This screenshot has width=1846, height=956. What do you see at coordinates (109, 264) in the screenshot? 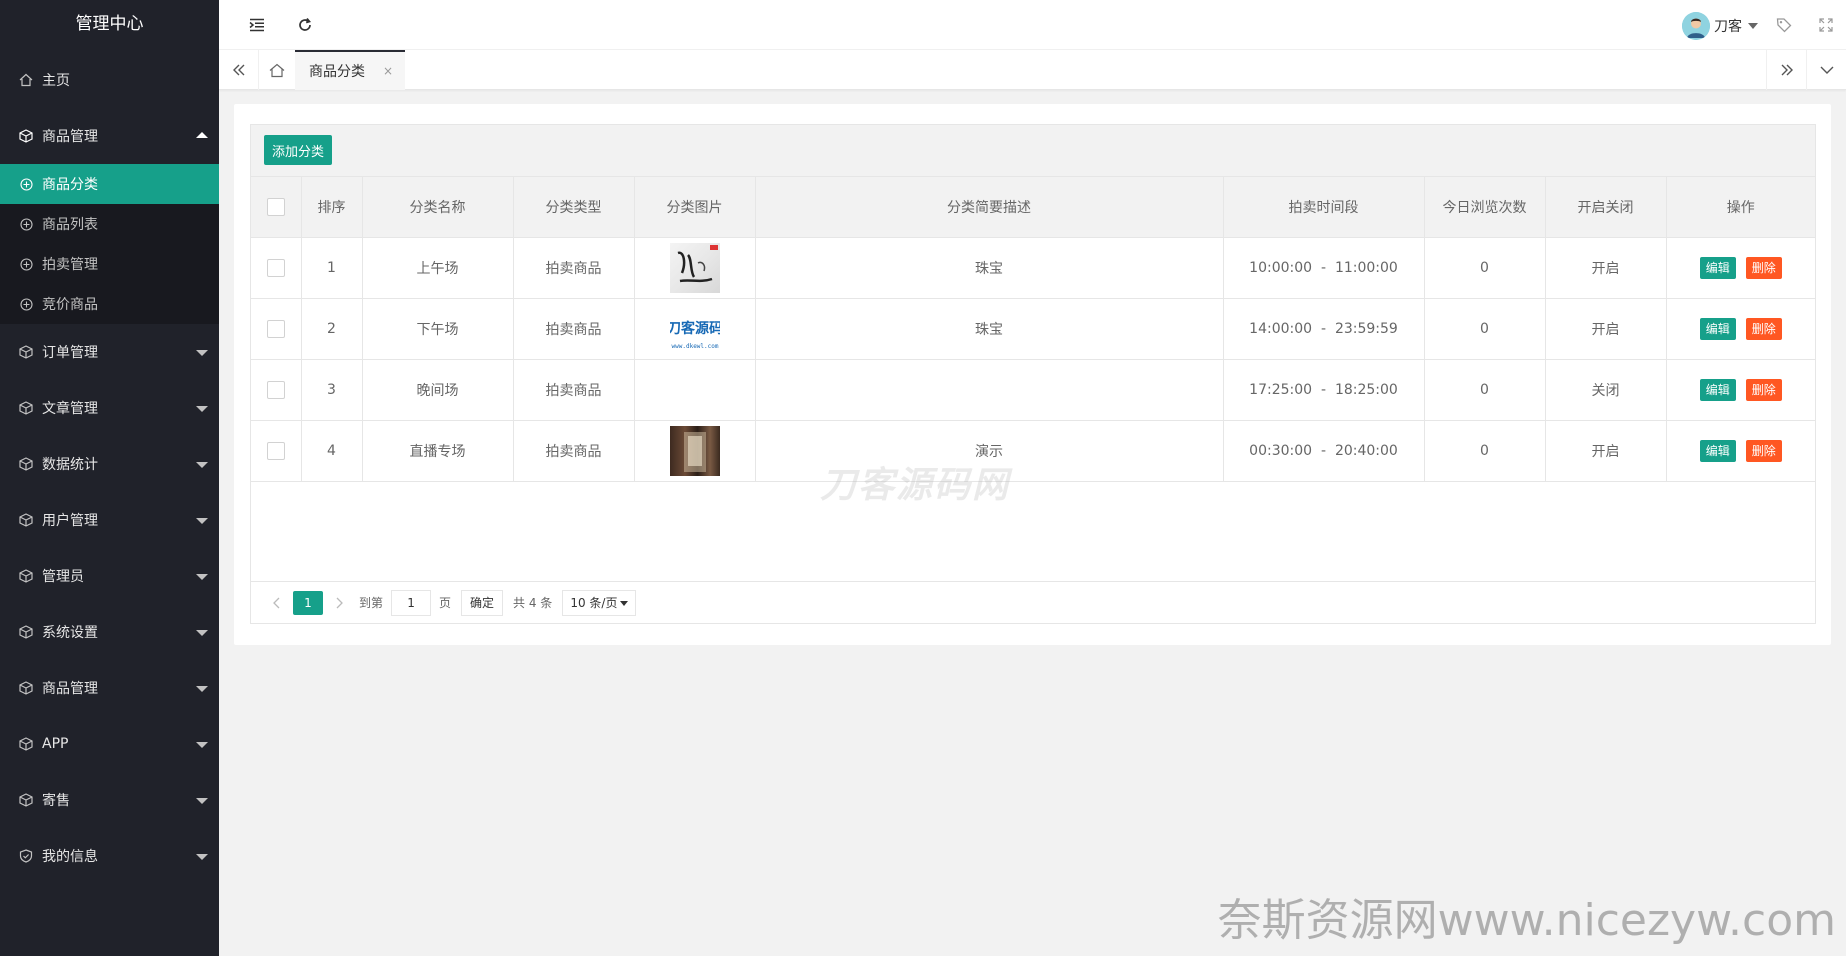
I see `sidebar-subitem-auction: 拍卖管理` at bounding box center [109, 264].